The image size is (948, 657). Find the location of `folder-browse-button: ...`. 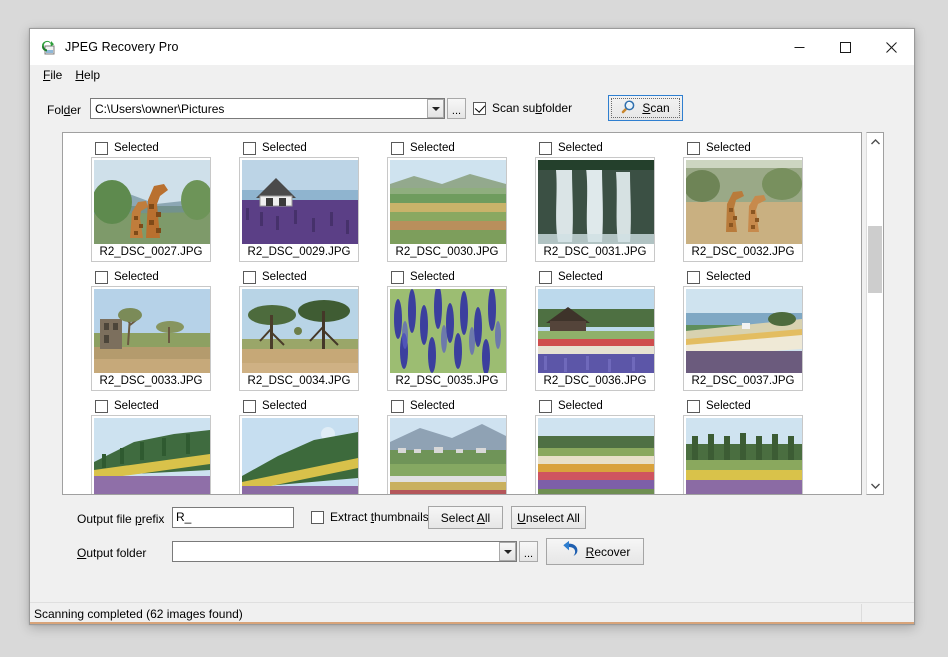

folder-browse-button: ... is located at coordinates (456, 108).